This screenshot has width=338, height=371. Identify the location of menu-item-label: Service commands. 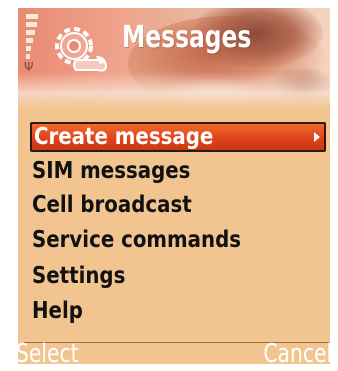
(137, 240).